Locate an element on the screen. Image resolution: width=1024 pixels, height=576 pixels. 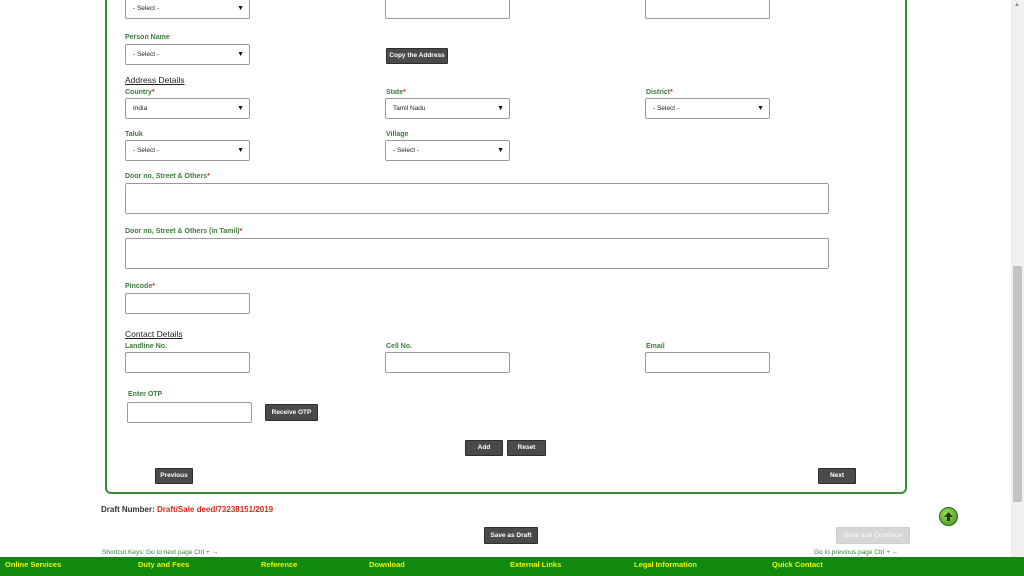
footer-online-services: Online Services is located at coordinates (33, 564).